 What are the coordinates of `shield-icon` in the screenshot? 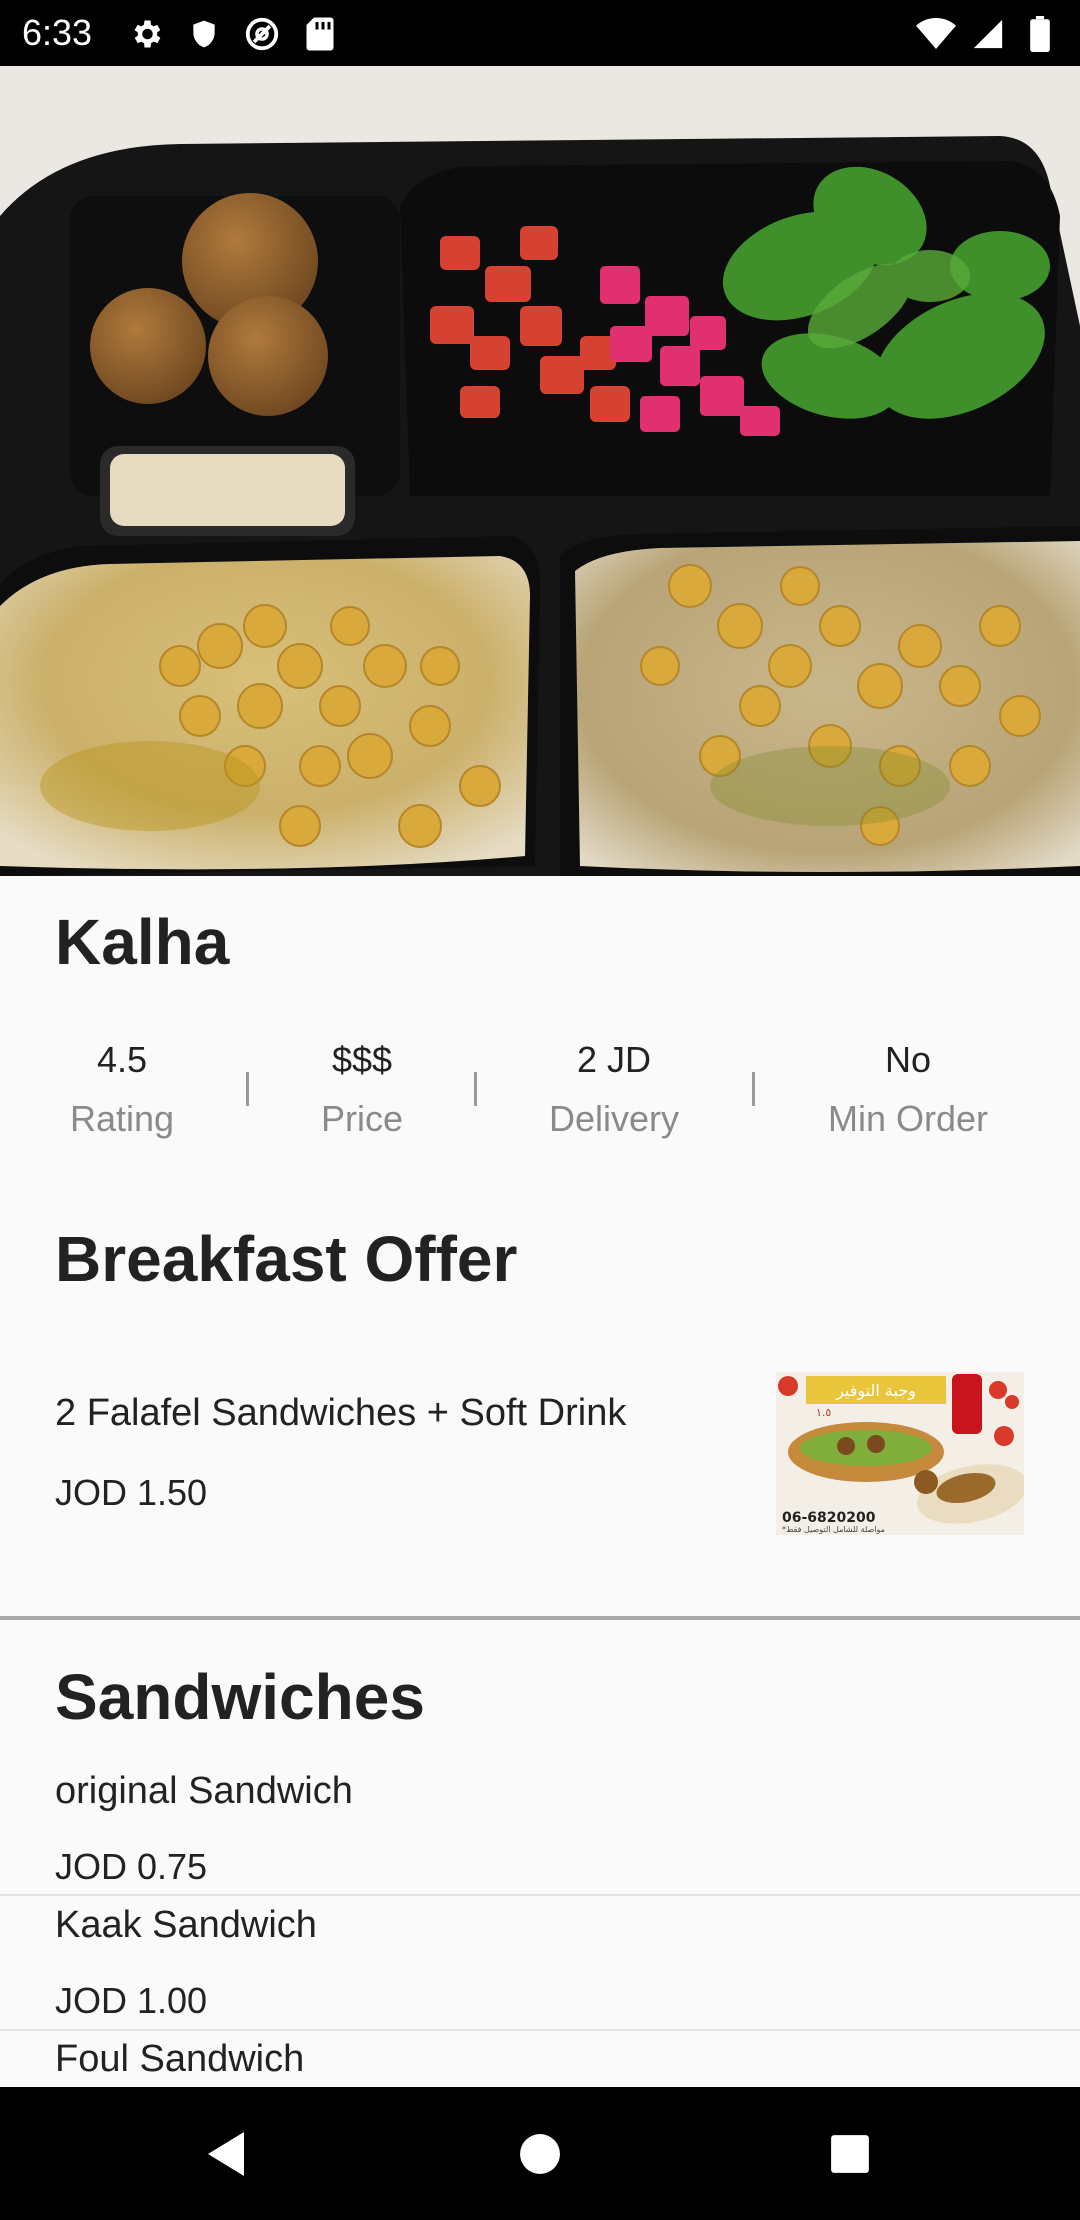 It's located at (204, 34).